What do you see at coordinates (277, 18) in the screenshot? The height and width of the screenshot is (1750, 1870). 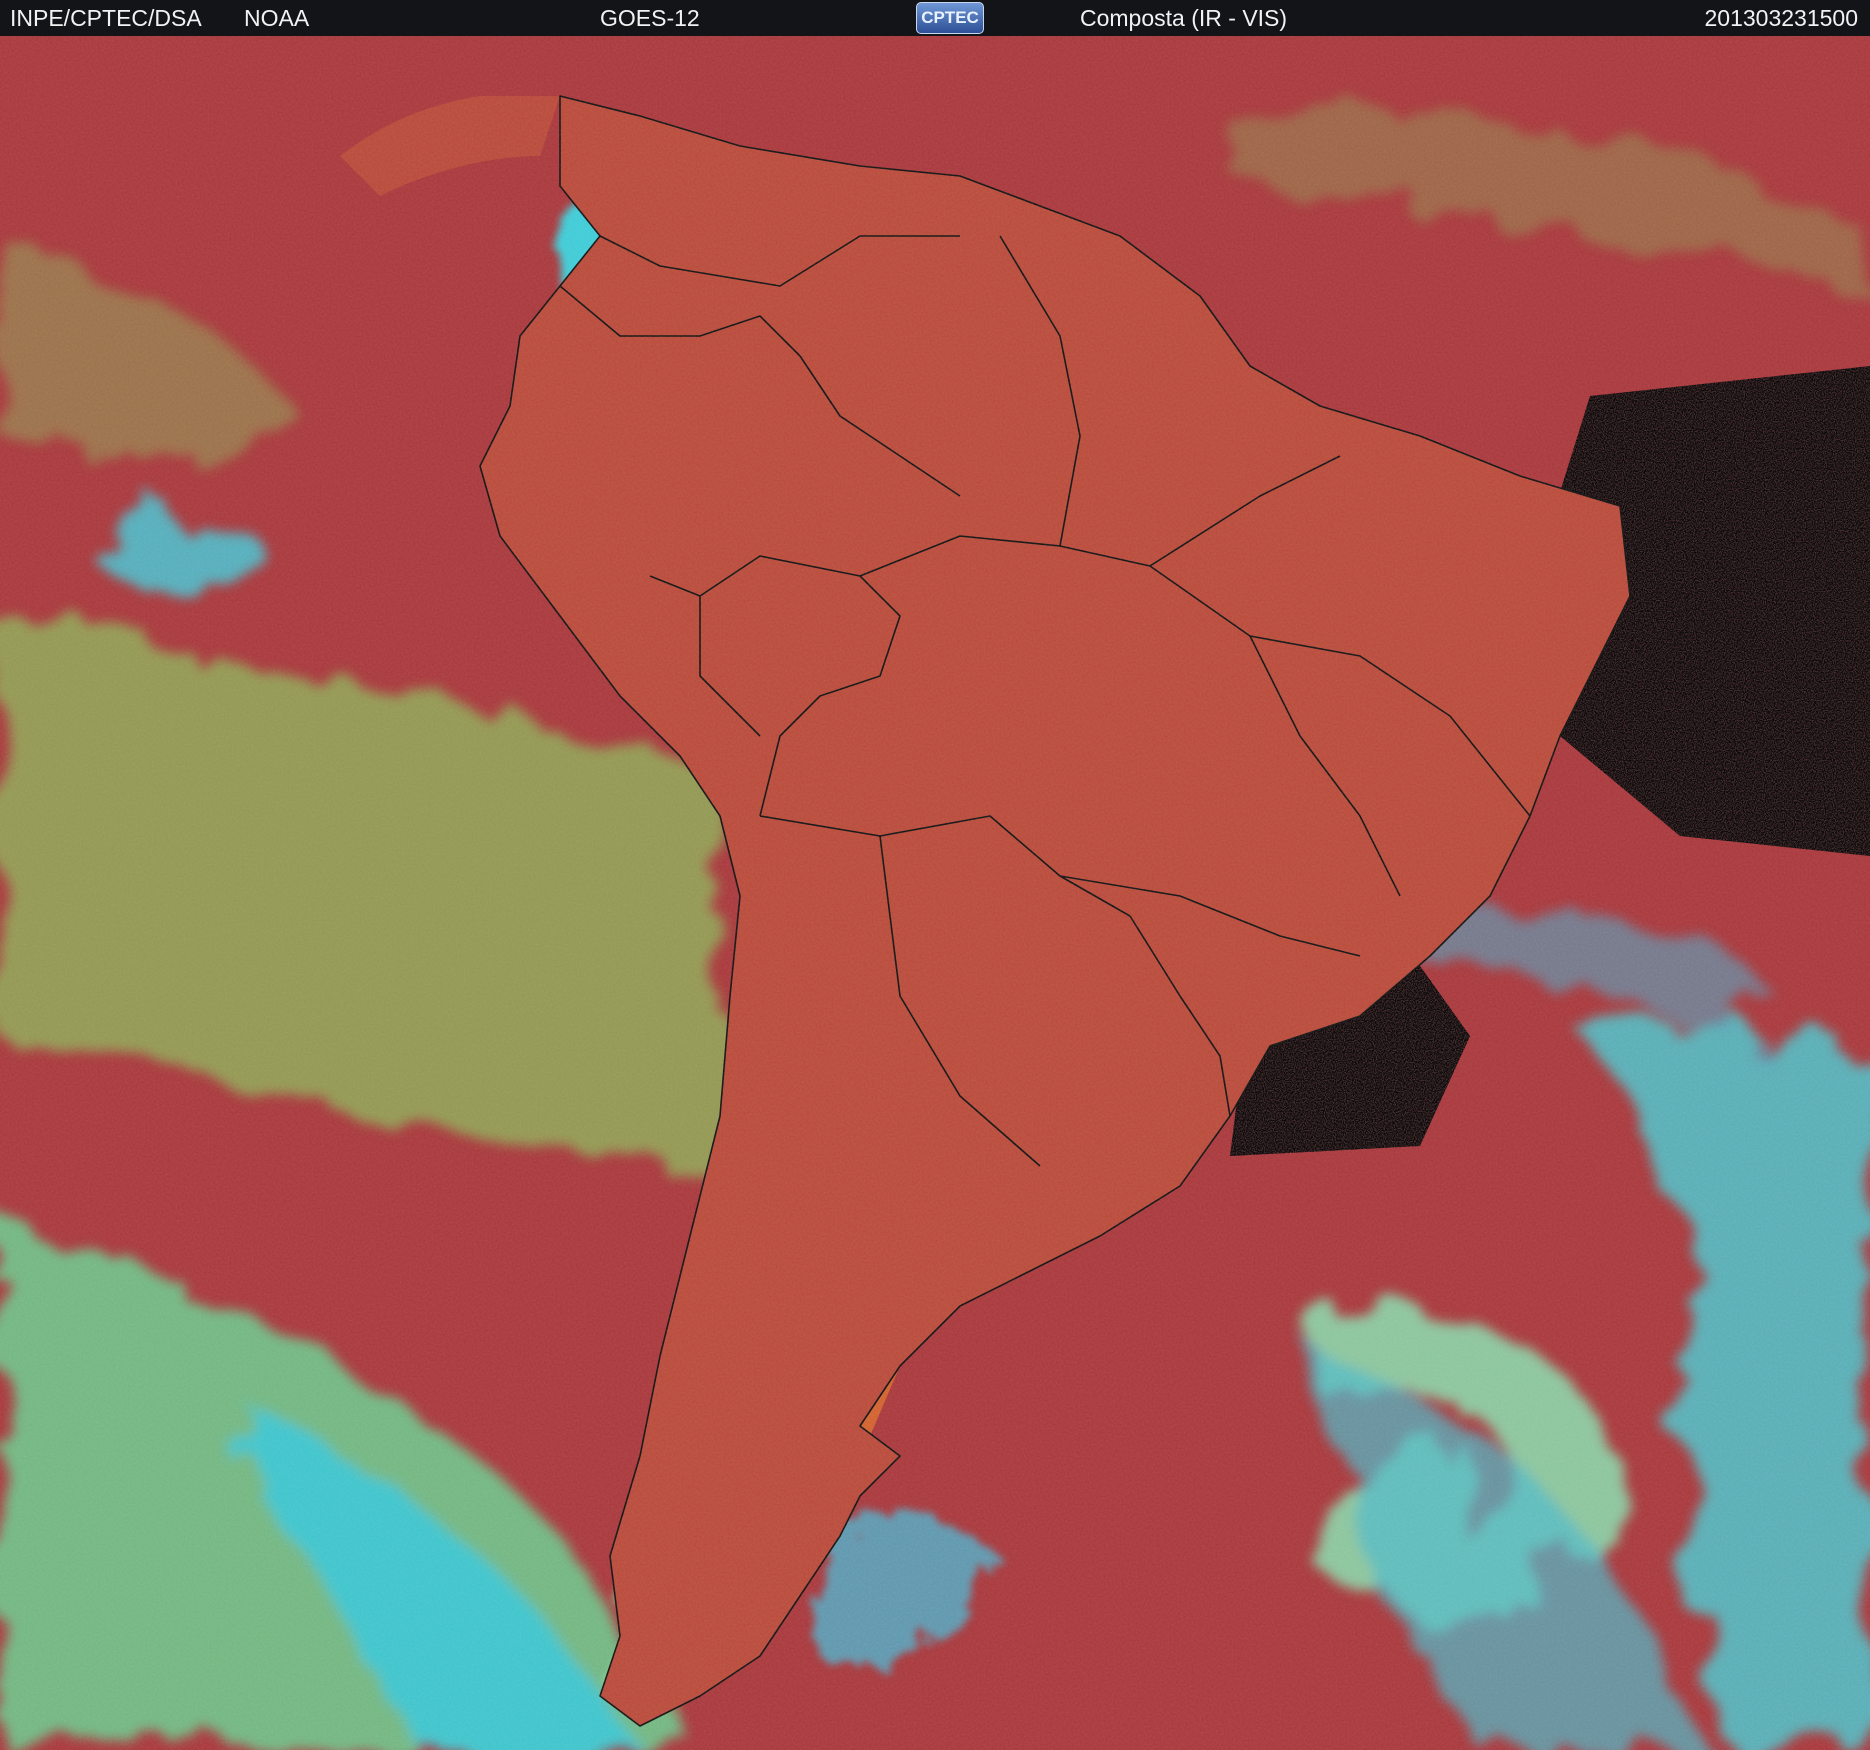 I see `agency-label: NOAA` at bounding box center [277, 18].